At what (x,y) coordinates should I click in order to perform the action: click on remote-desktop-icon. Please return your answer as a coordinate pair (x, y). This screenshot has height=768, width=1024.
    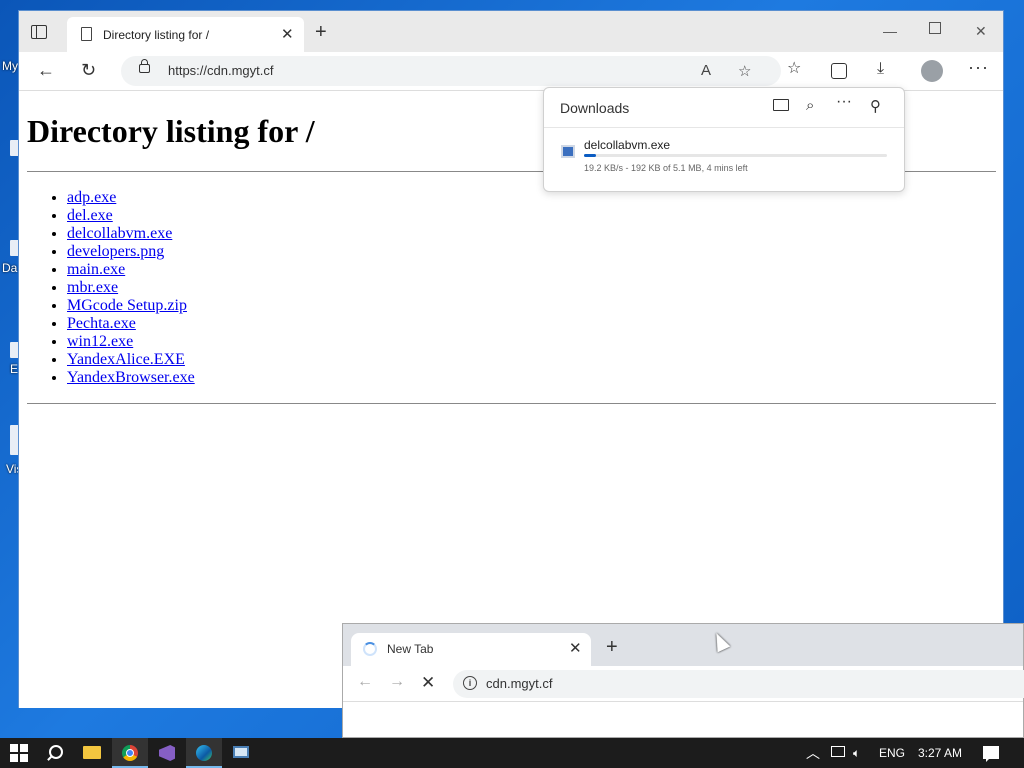
    Looking at the image, I should click on (241, 752).